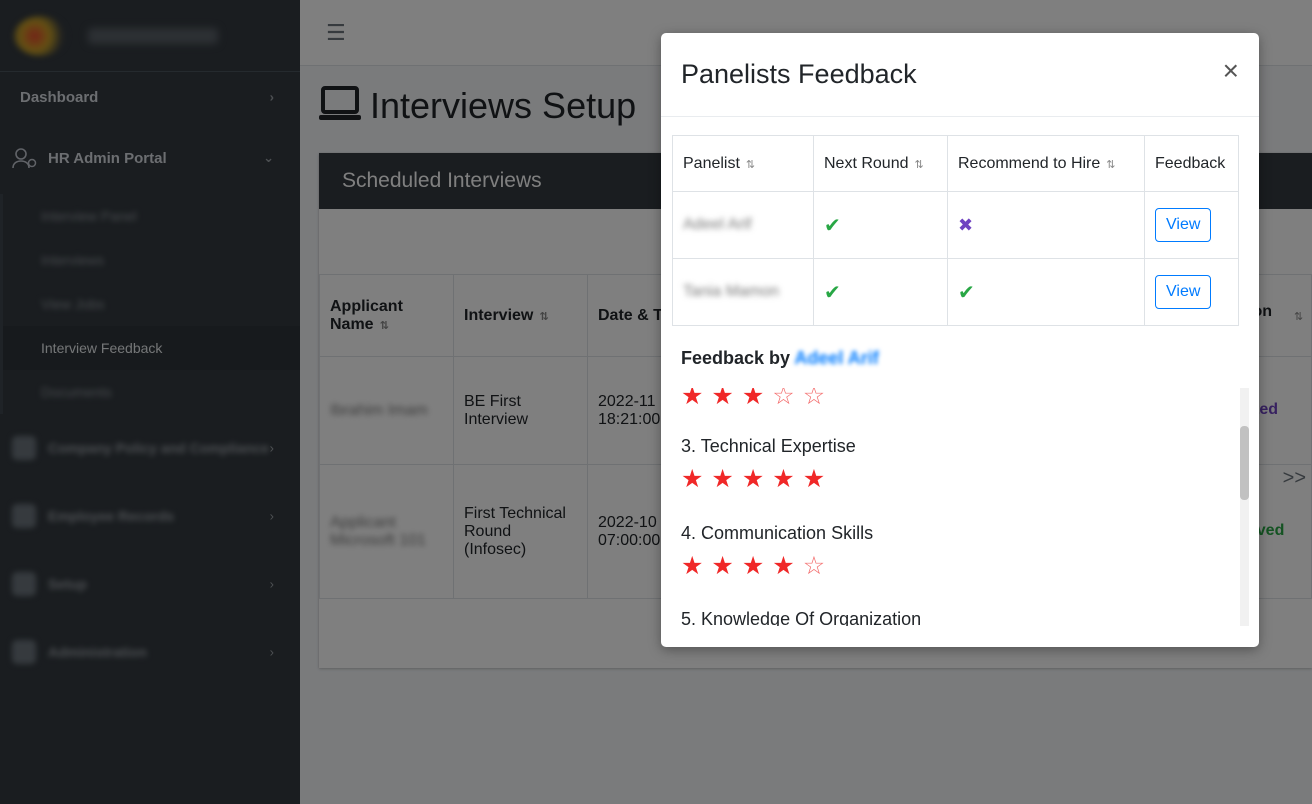 The width and height of the screenshot is (1312, 804). What do you see at coordinates (743, 225) in the screenshot?
I see `panelist-name: Adeel Arif` at bounding box center [743, 225].